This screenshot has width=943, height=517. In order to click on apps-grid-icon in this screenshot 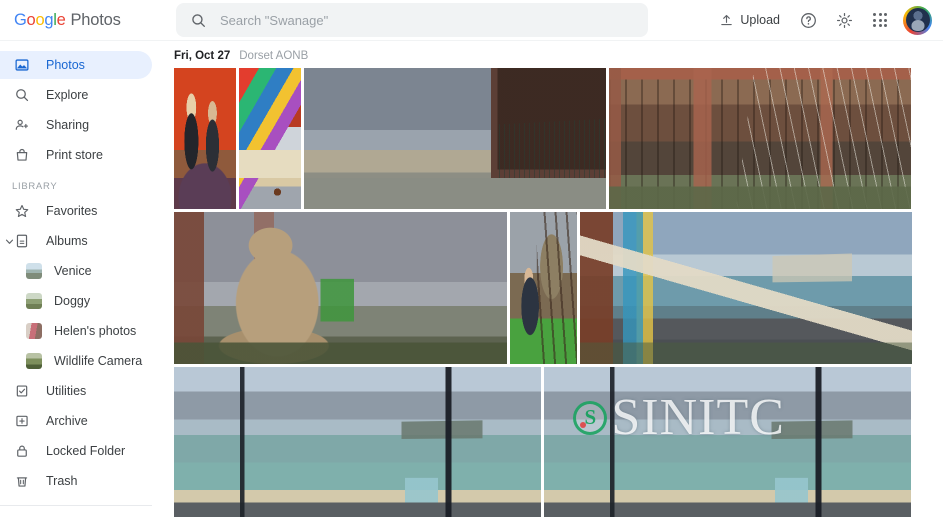, I will do `click(880, 20)`.